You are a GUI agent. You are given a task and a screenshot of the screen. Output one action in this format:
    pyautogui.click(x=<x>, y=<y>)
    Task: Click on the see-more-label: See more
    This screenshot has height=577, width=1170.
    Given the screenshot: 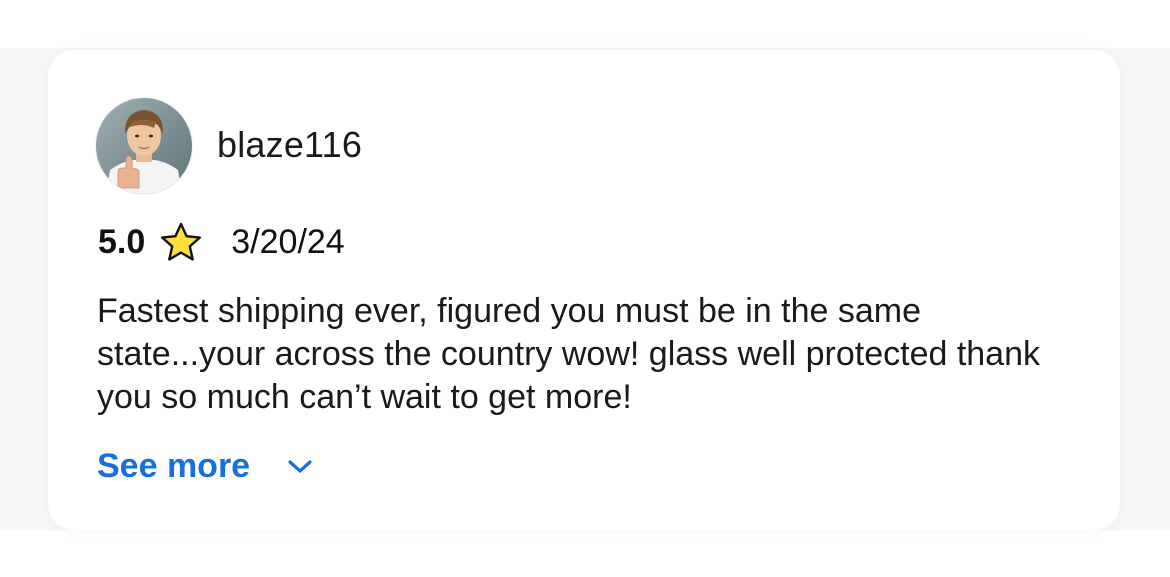 What is the action you would take?
    pyautogui.click(x=173, y=466)
    